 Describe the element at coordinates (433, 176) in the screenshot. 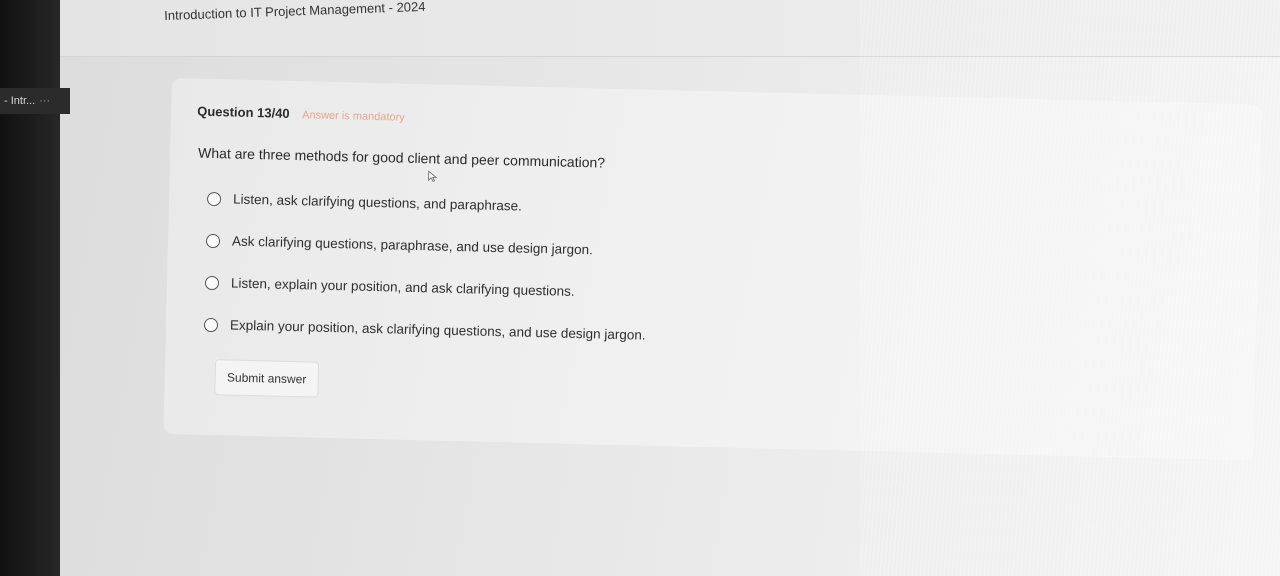

I see `mouse-cursor-icon` at that location.